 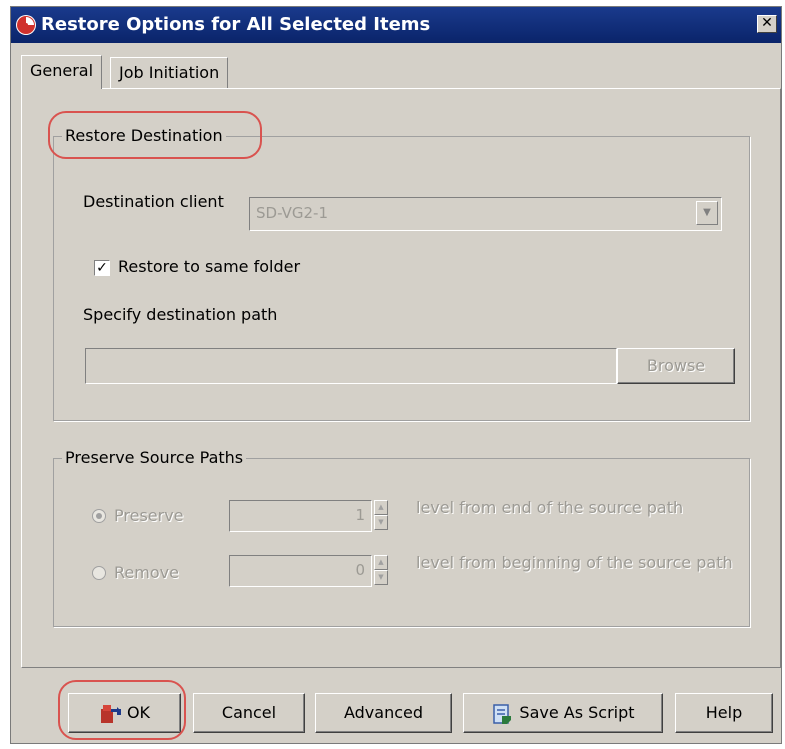 I want to click on app-logo-icon, so click(x=26, y=25).